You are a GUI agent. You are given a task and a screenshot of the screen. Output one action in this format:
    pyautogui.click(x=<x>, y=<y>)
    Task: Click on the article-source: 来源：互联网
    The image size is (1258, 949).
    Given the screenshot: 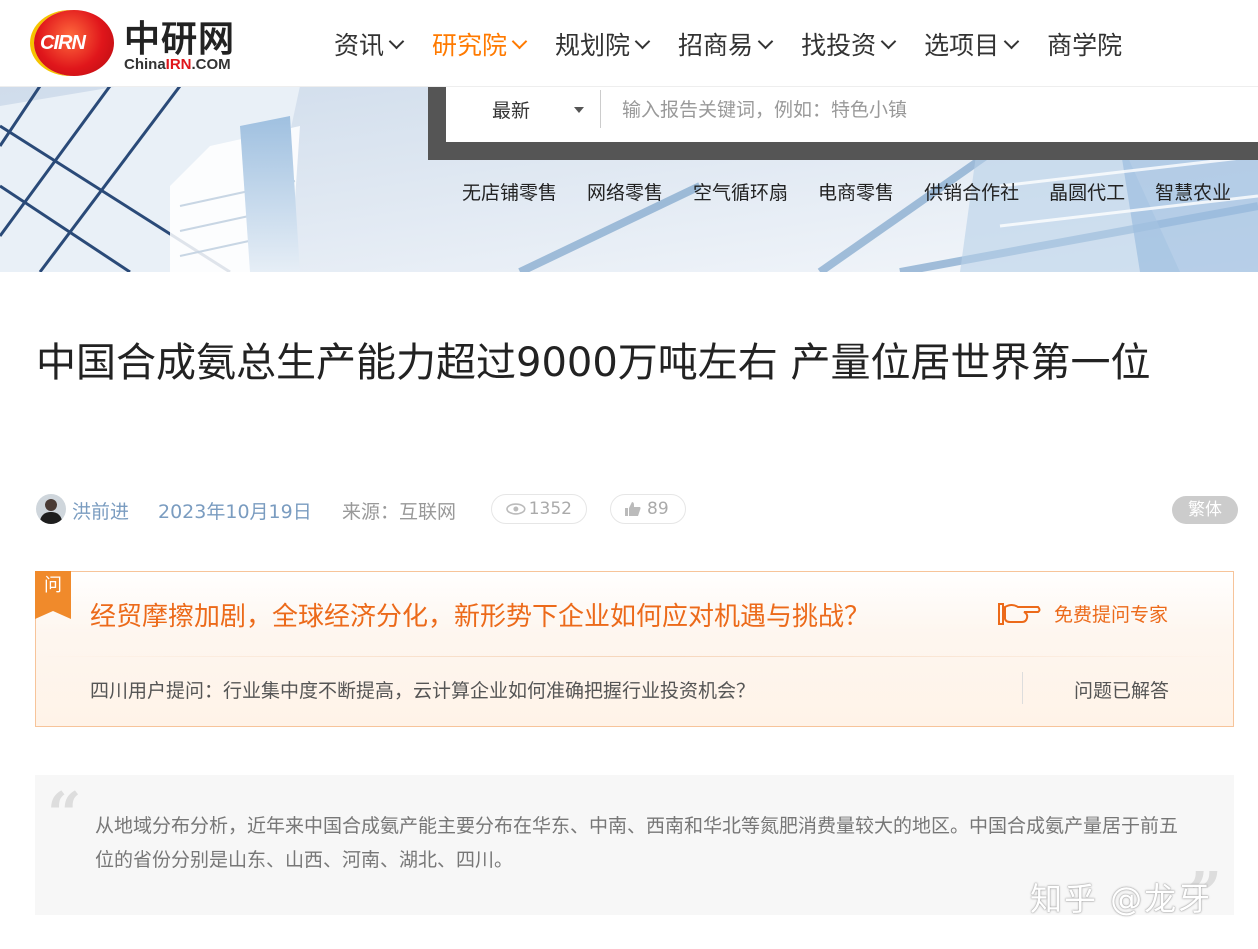 What is the action you would take?
    pyautogui.click(x=399, y=512)
    